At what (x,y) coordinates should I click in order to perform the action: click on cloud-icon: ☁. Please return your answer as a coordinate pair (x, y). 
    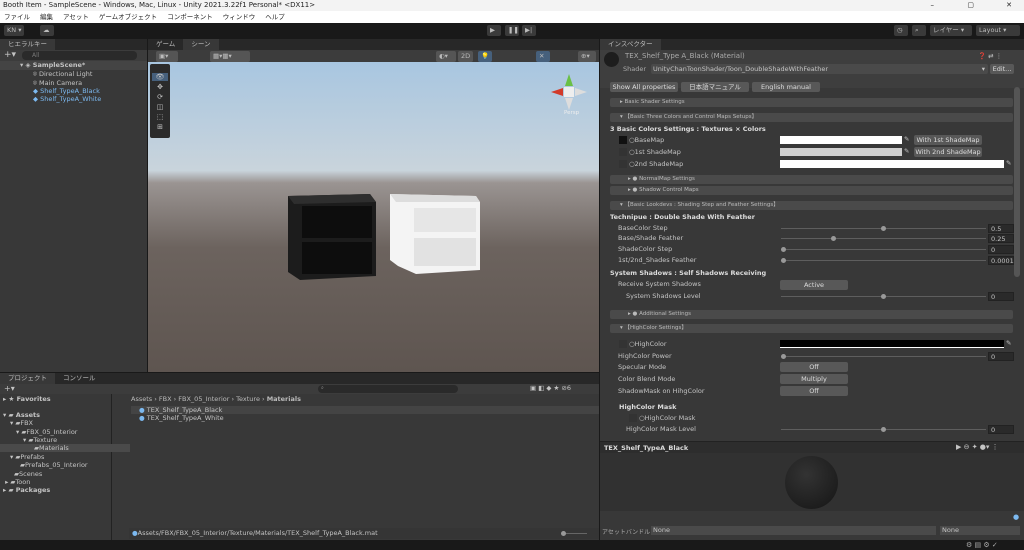
    Looking at the image, I should click on (47, 30).